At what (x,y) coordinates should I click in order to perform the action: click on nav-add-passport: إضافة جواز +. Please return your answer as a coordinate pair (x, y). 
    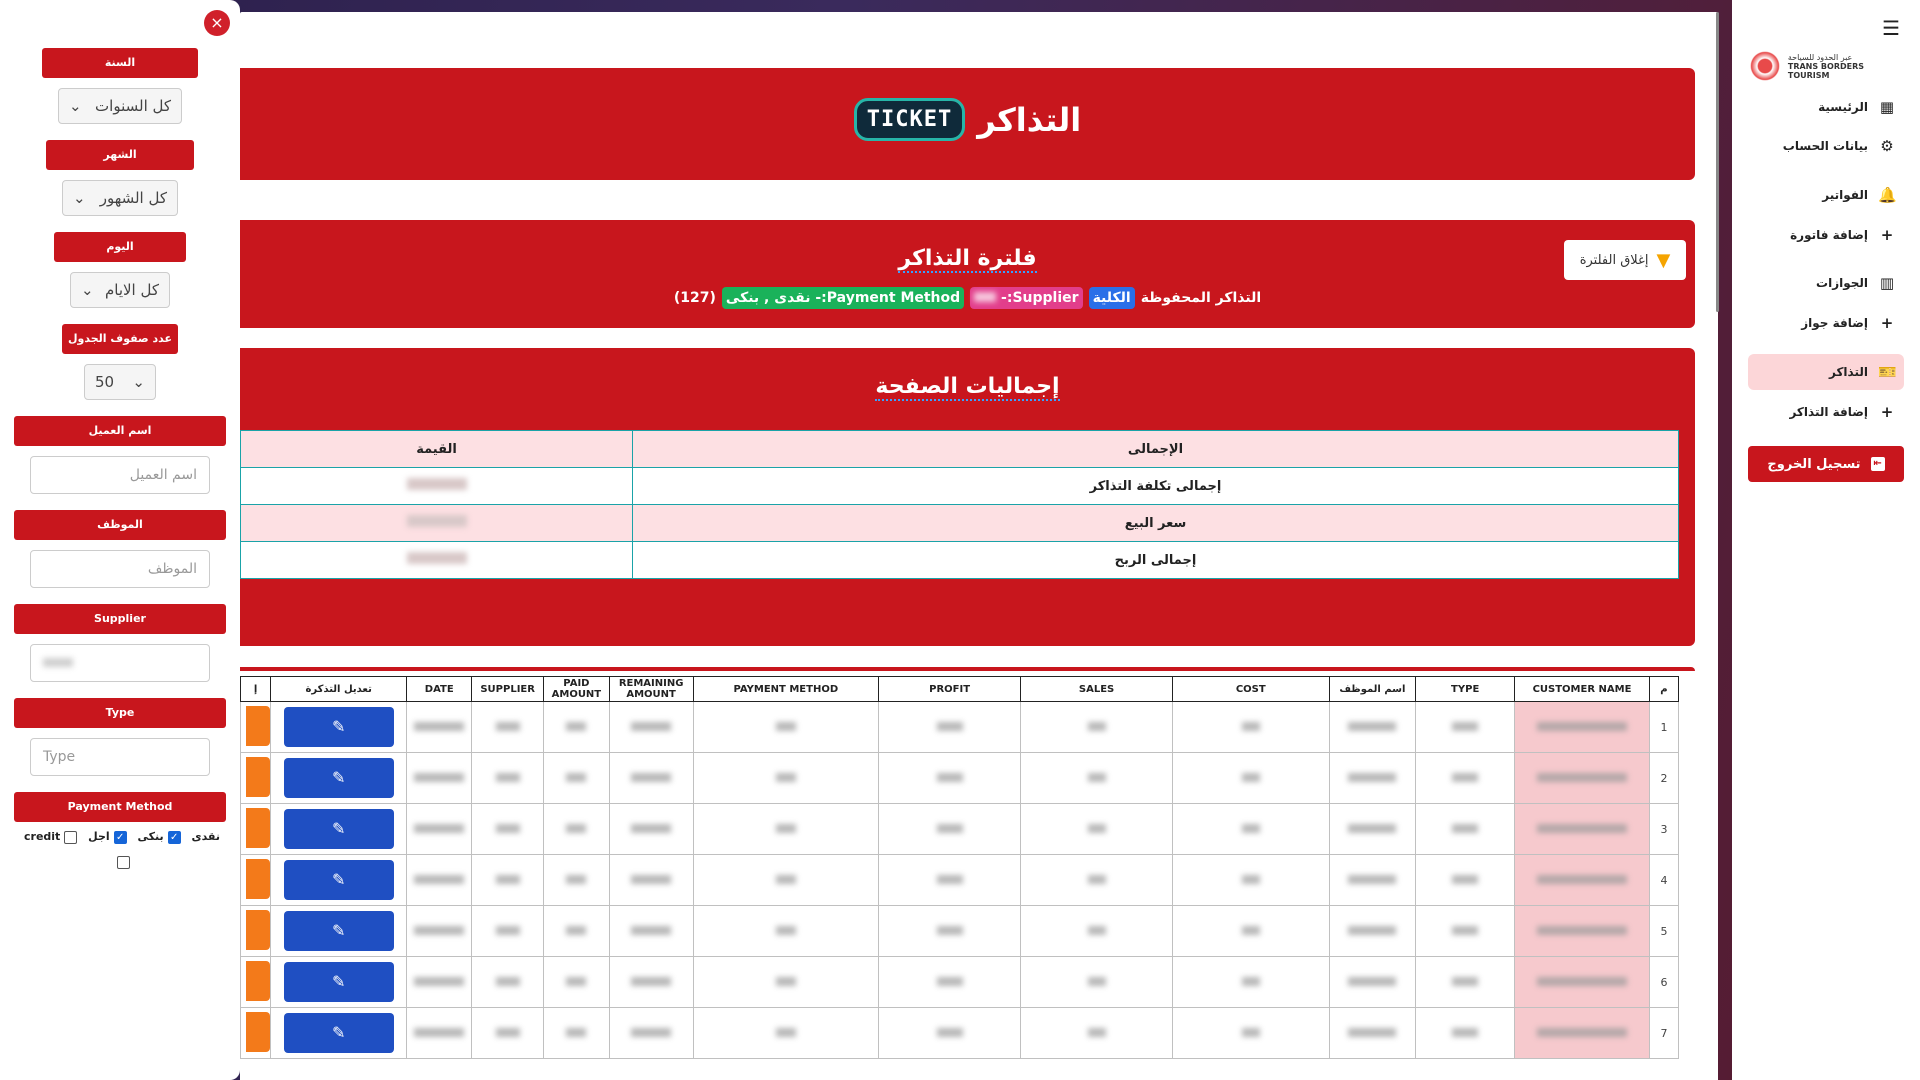
    Looking at the image, I should click on (1848, 323).